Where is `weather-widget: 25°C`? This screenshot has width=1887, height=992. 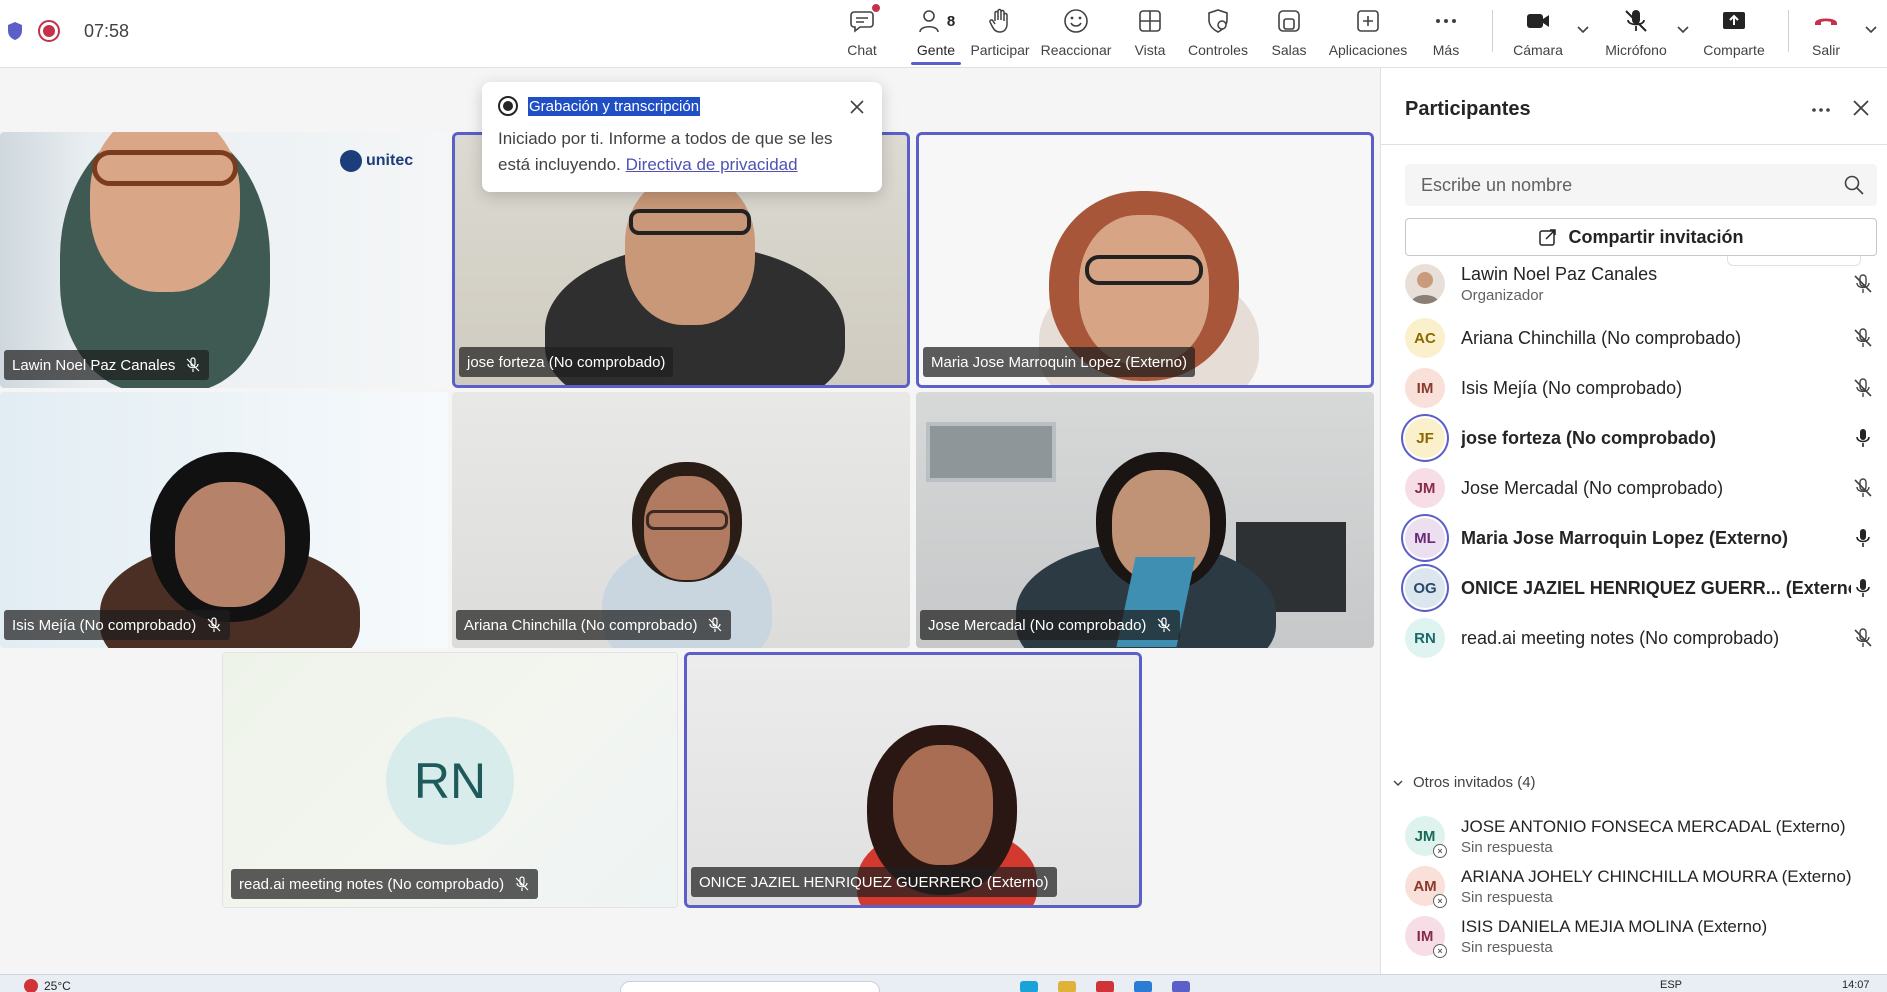 weather-widget: 25°C is located at coordinates (47, 985).